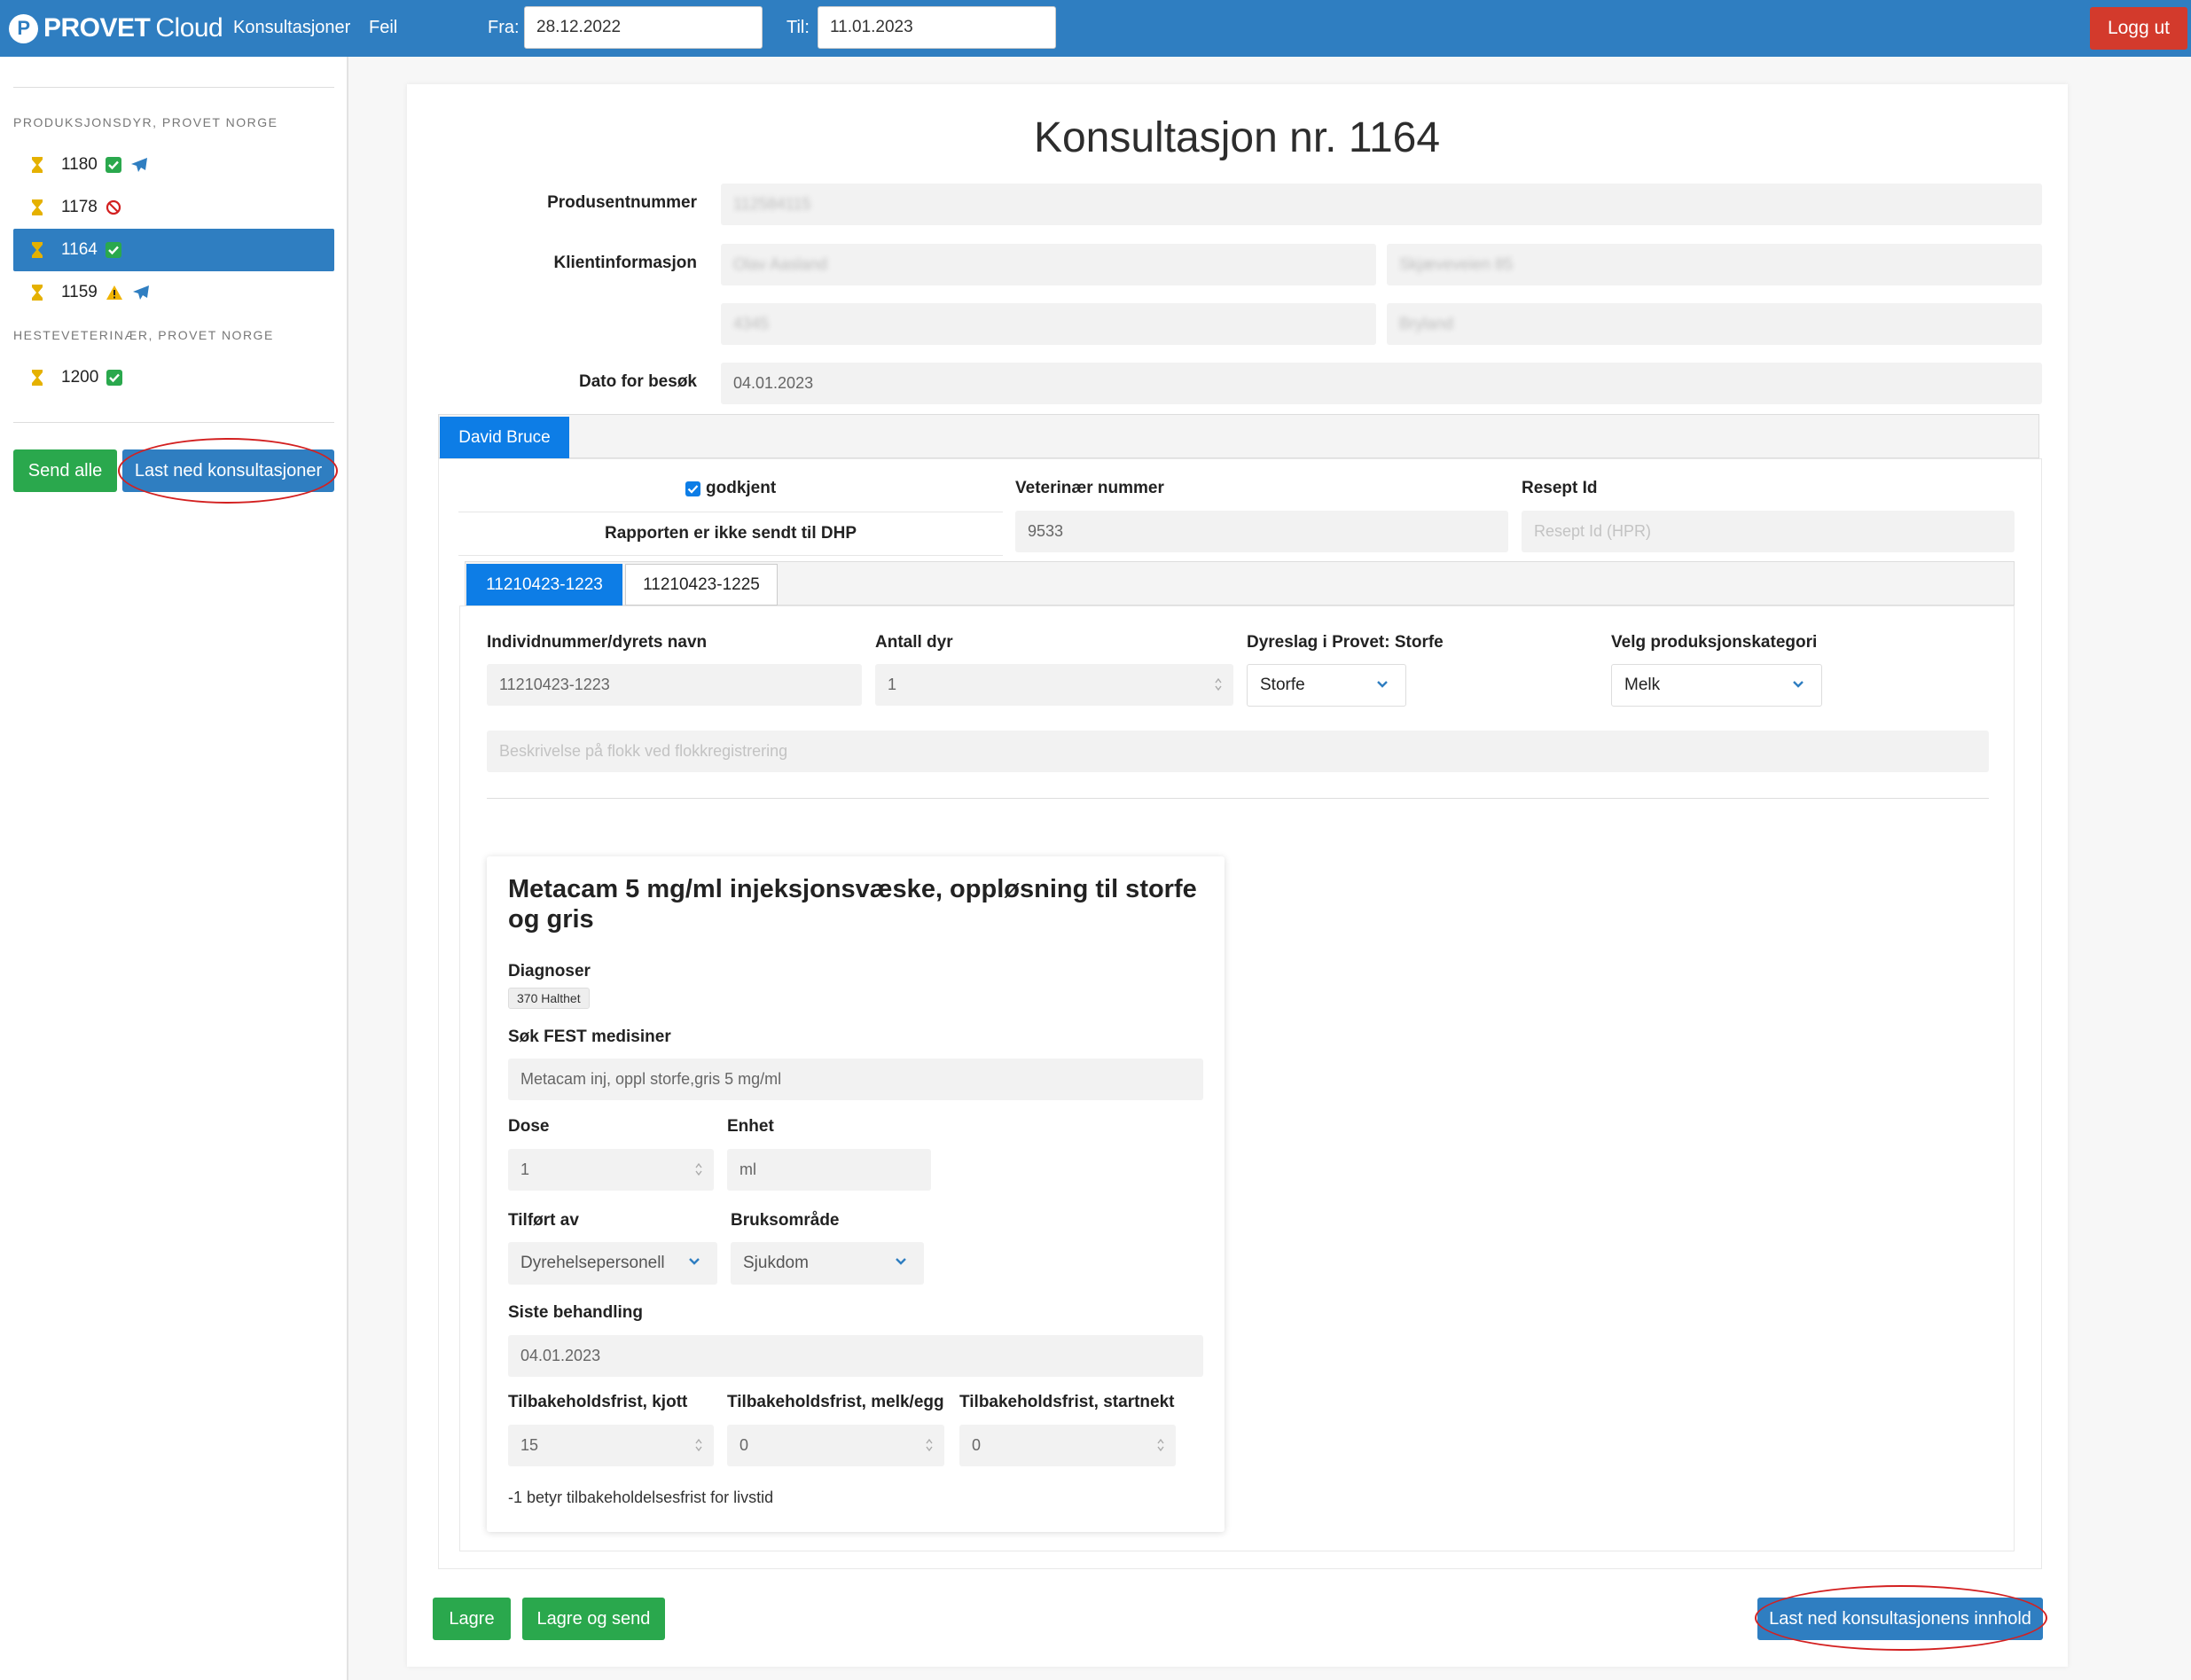 The width and height of the screenshot is (2191, 1680). I want to click on given-by-select: Dyrehelsepersonell, so click(612, 1263).